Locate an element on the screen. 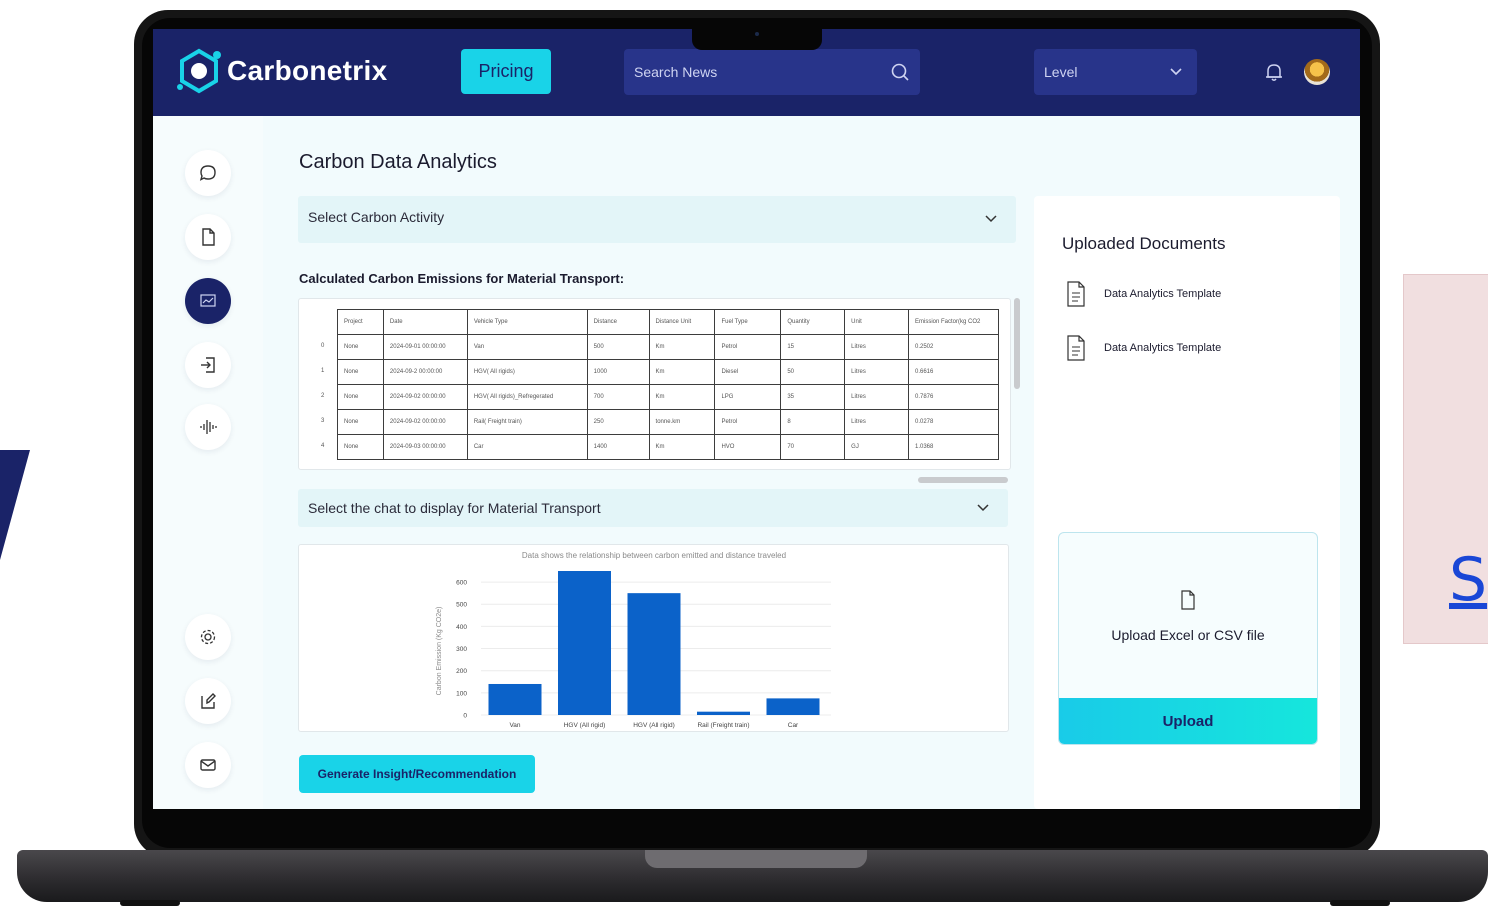  analytics-icon is located at coordinates (208, 300).